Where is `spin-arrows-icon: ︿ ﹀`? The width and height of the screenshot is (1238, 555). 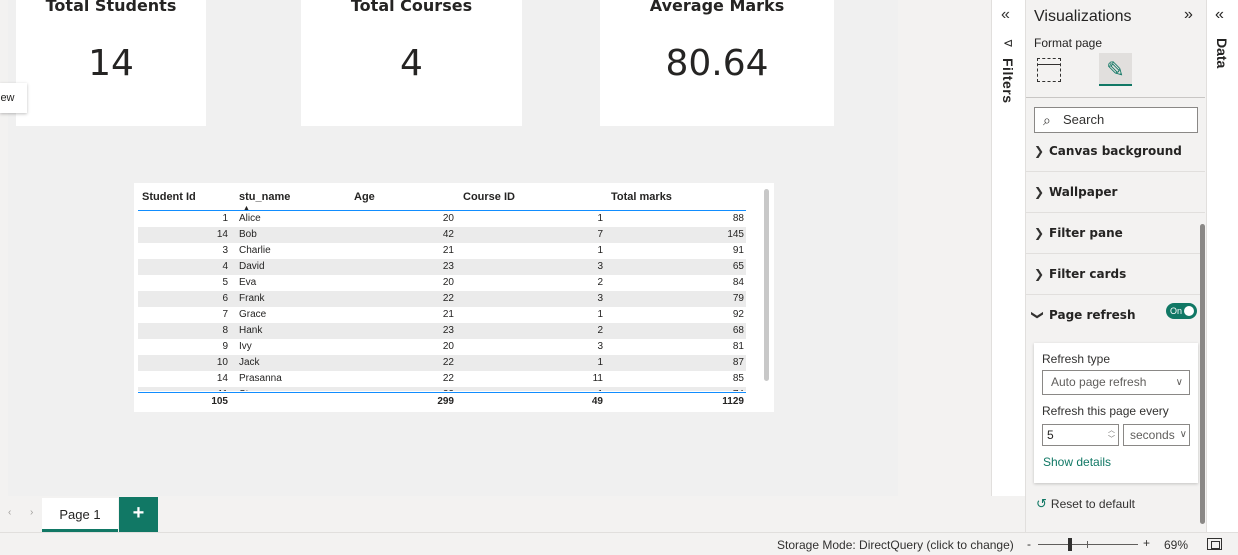
spin-arrows-icon: ︿ ﹀ is located at coordinates (1111, 435).